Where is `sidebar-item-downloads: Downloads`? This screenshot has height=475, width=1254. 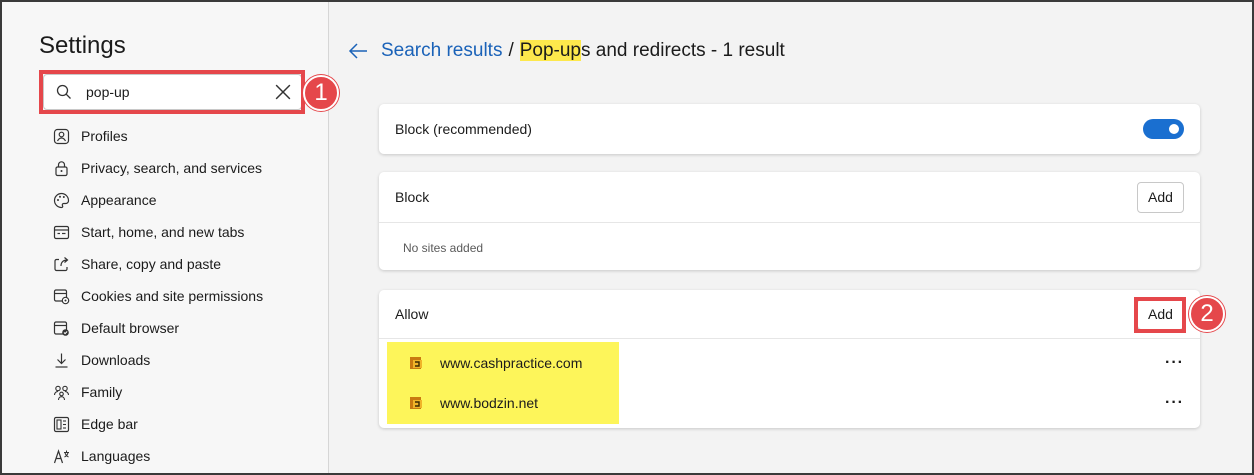 sidebar-item-downloads: Downloads is located at coordinates (157, 360).